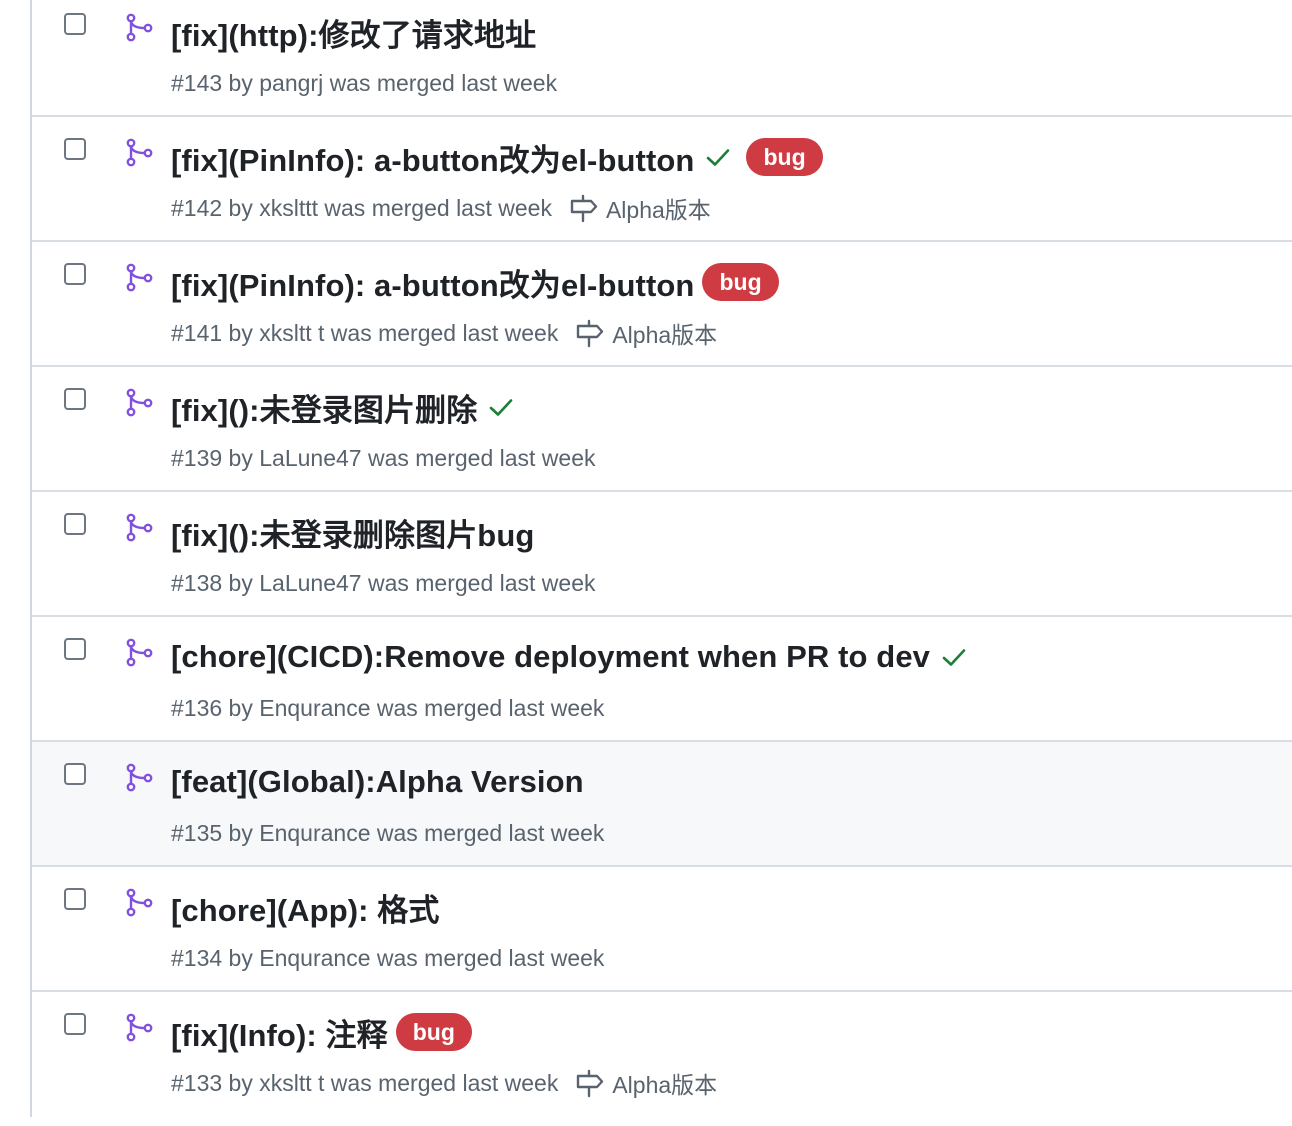 The image size is (1292, 1126). Describe the element at coordinates (324, 407) in the screenshot. I see `pull-request-title: [fix]():未登录图片删除` at that location.